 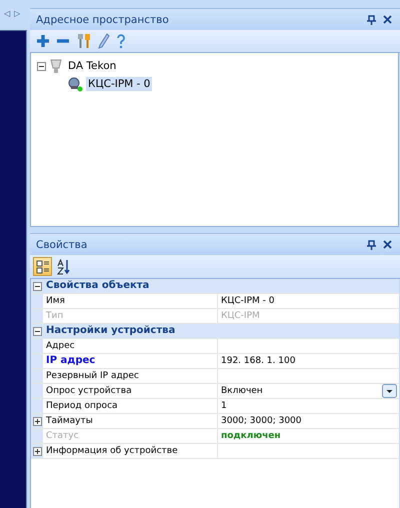 What do you see at coordinates (130, 451) in the screenshot?
I see `property-name: Информация об устройстве` at bounding box center [130, 451].